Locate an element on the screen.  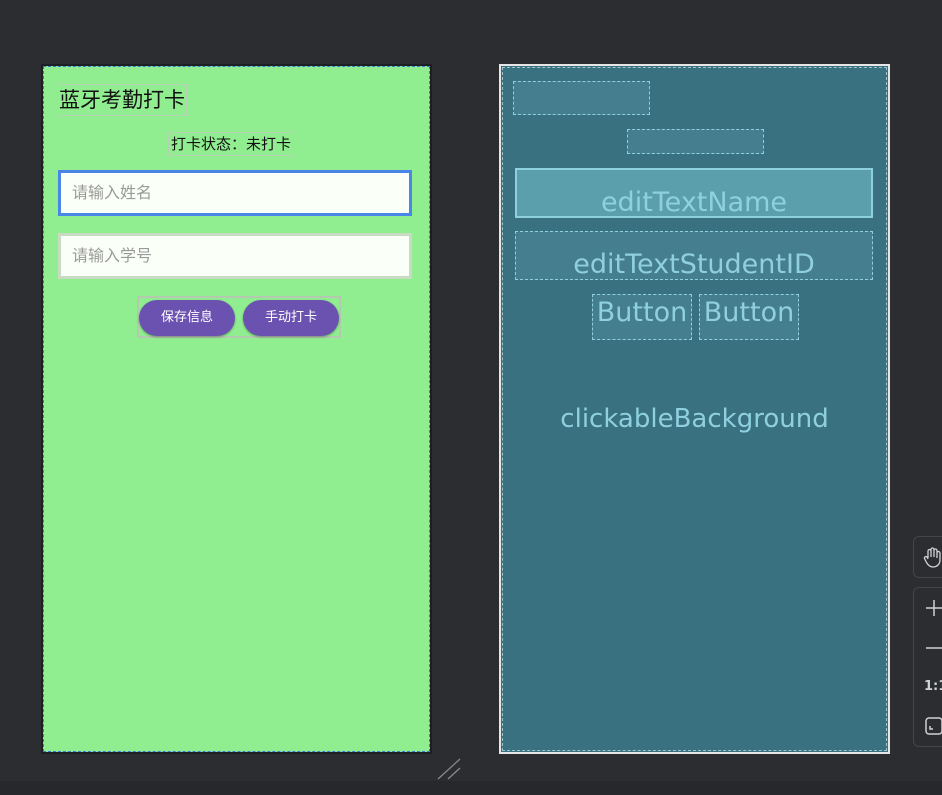
button-row: 保存信息 手动打卡 is located at coordinates (239, 317).